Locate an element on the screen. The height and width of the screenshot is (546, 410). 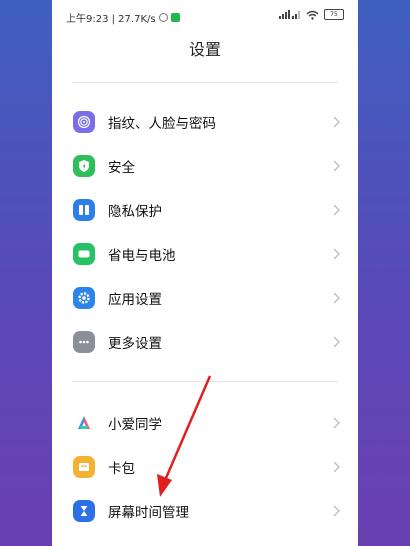
annotation-arrow is located at coordinates (184, 436).